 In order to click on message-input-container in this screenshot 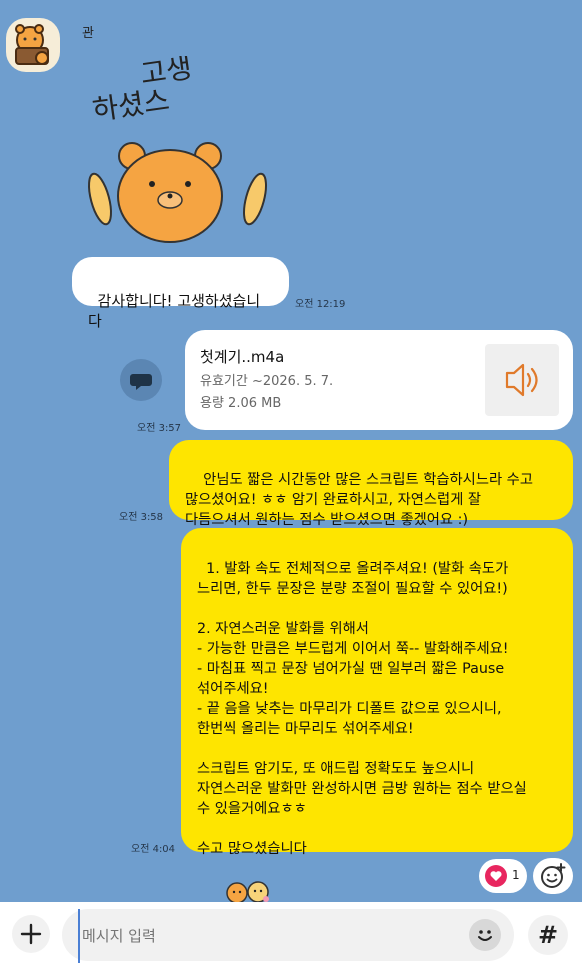, I will do `click(288, 936)`.